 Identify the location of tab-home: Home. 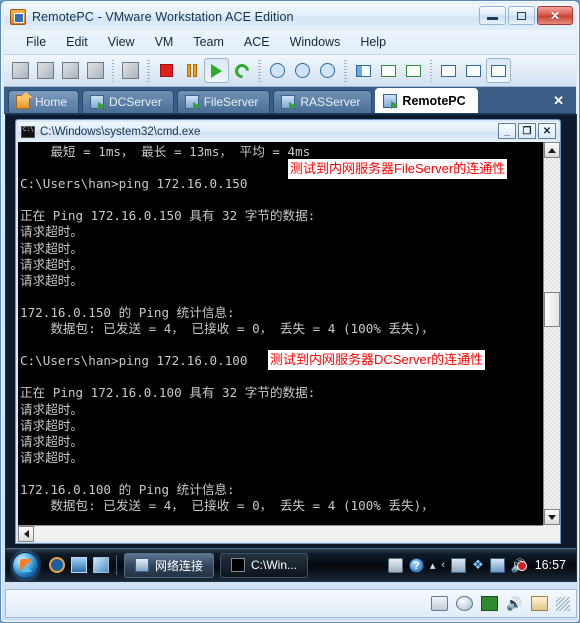
(44, 101).